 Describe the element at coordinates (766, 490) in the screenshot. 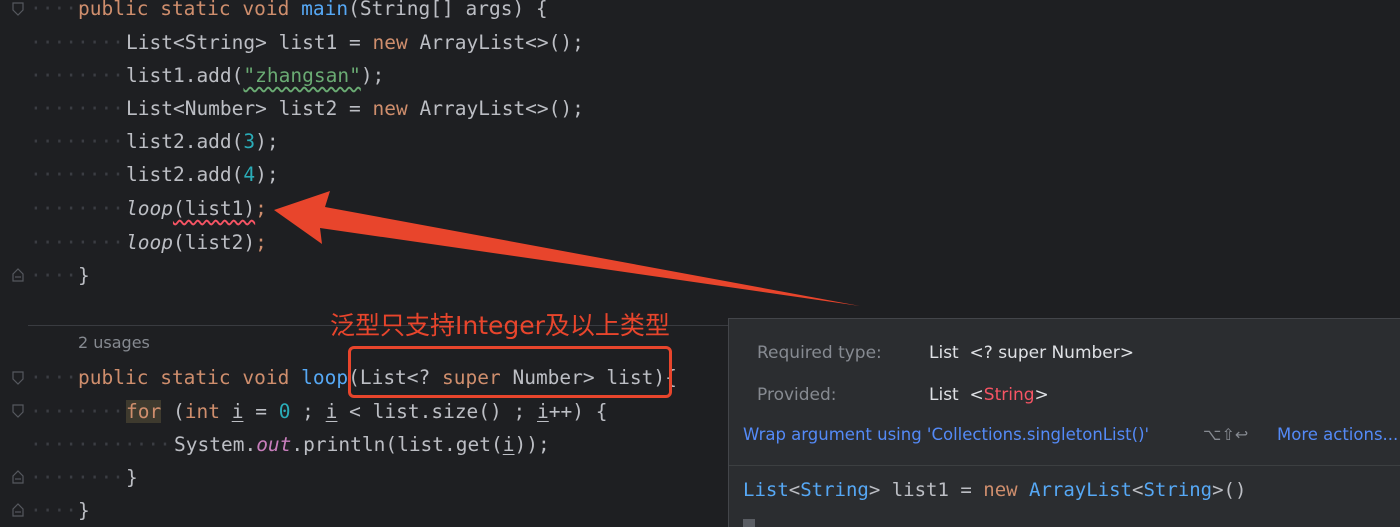

I see `type-name: List` at that location.